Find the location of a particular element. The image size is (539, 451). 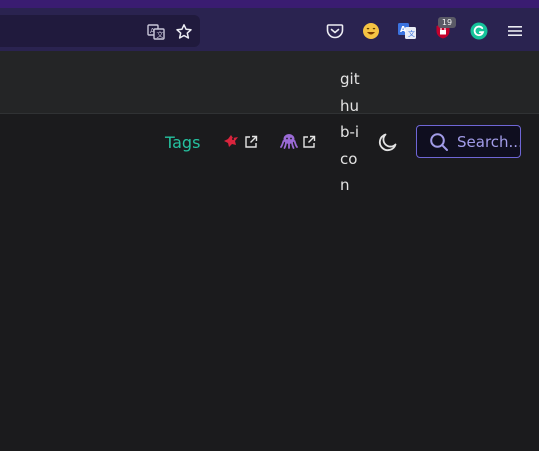

octopus-icon is located at coordinates (289, 143).